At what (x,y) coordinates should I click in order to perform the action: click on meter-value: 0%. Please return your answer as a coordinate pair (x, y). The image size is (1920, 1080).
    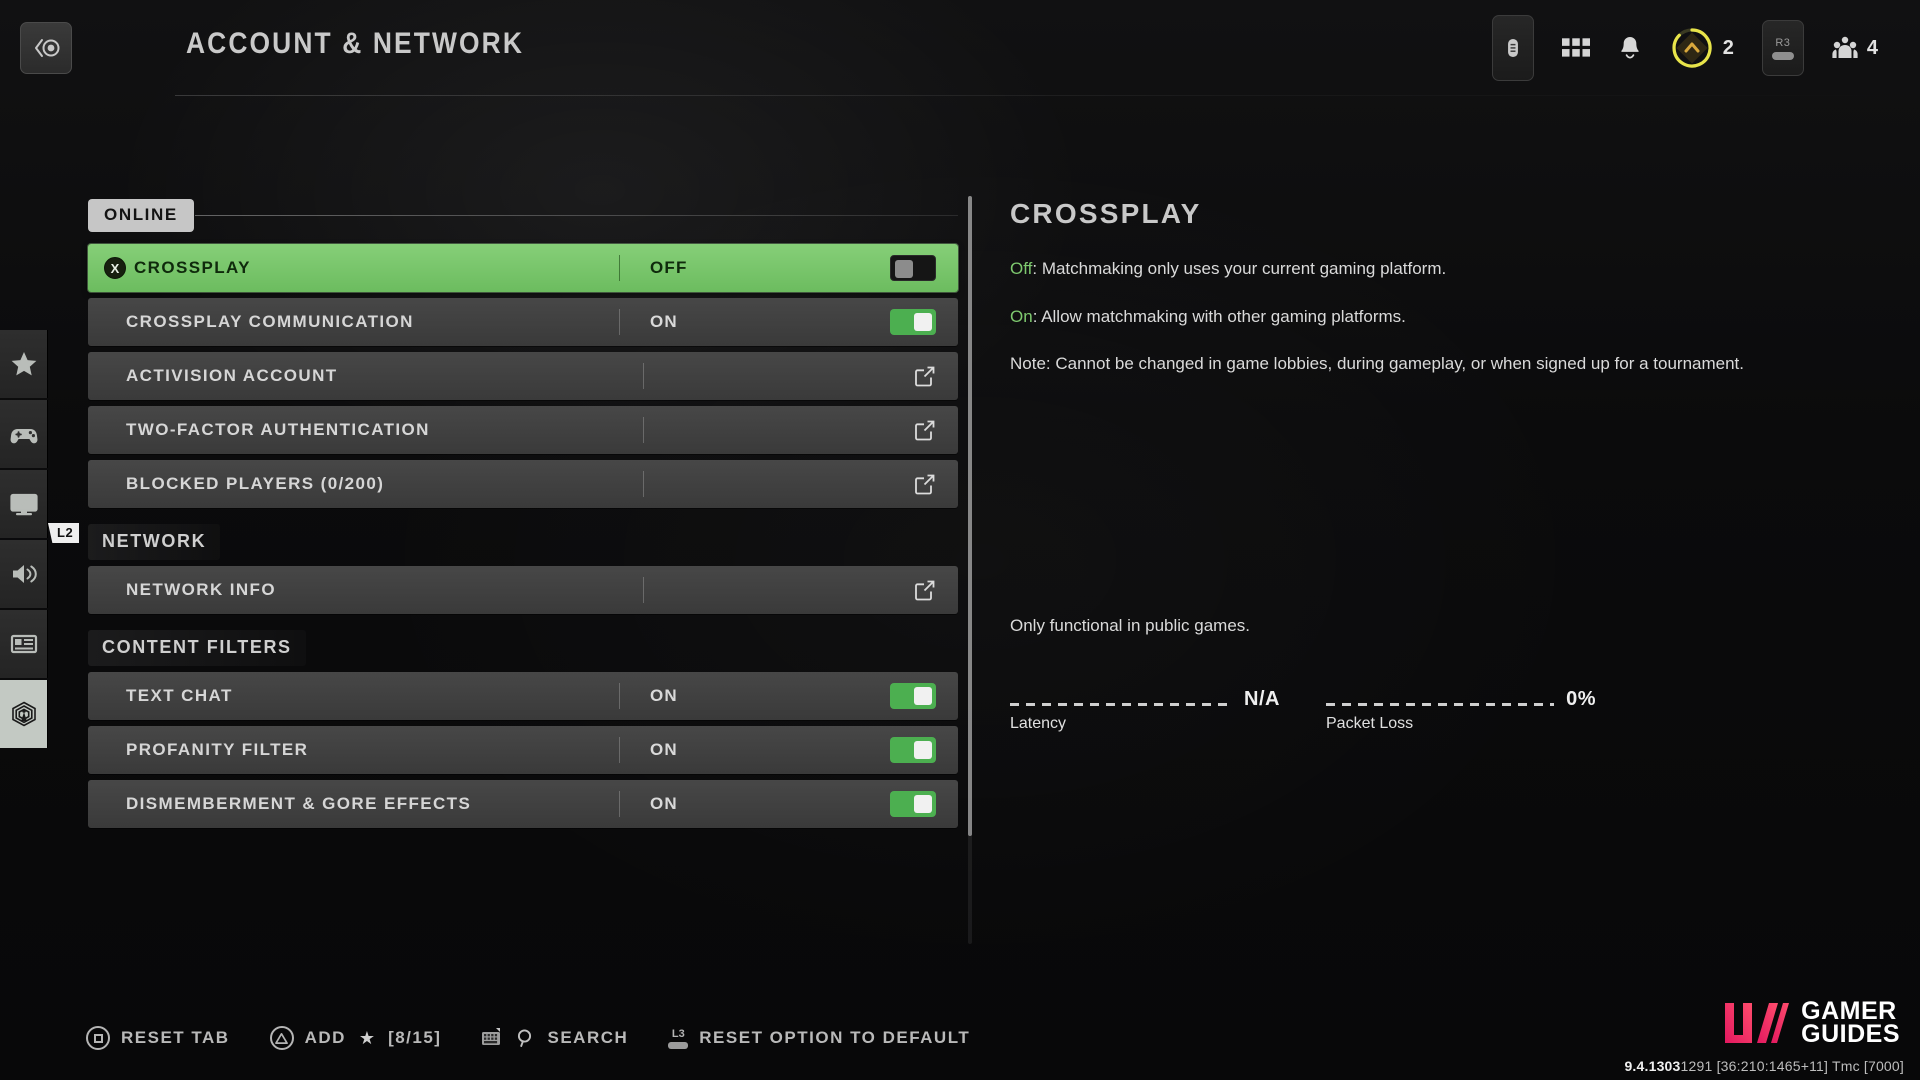
    Looking at the image, I should click on (1581, 699).